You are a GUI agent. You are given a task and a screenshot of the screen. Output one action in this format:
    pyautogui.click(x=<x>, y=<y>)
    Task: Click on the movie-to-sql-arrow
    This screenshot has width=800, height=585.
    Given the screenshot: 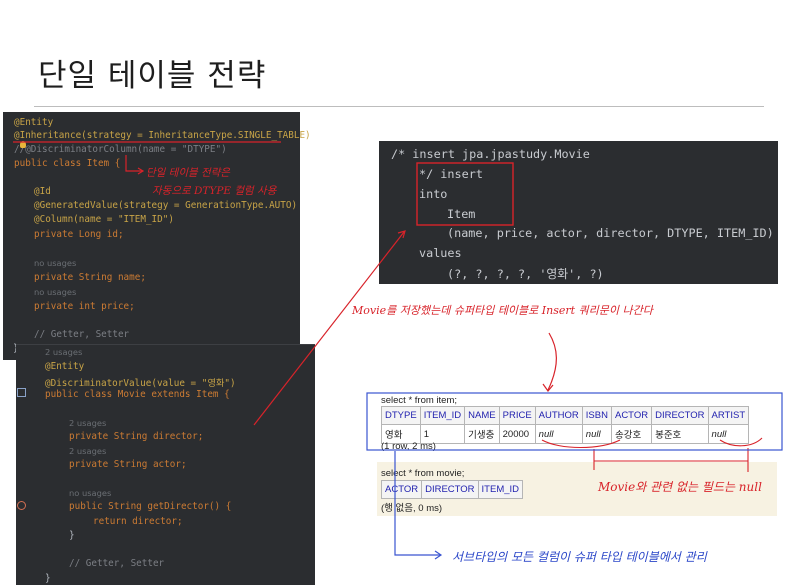 What is the action you would take?
    pyautogui.click(x=329, y=328)
    